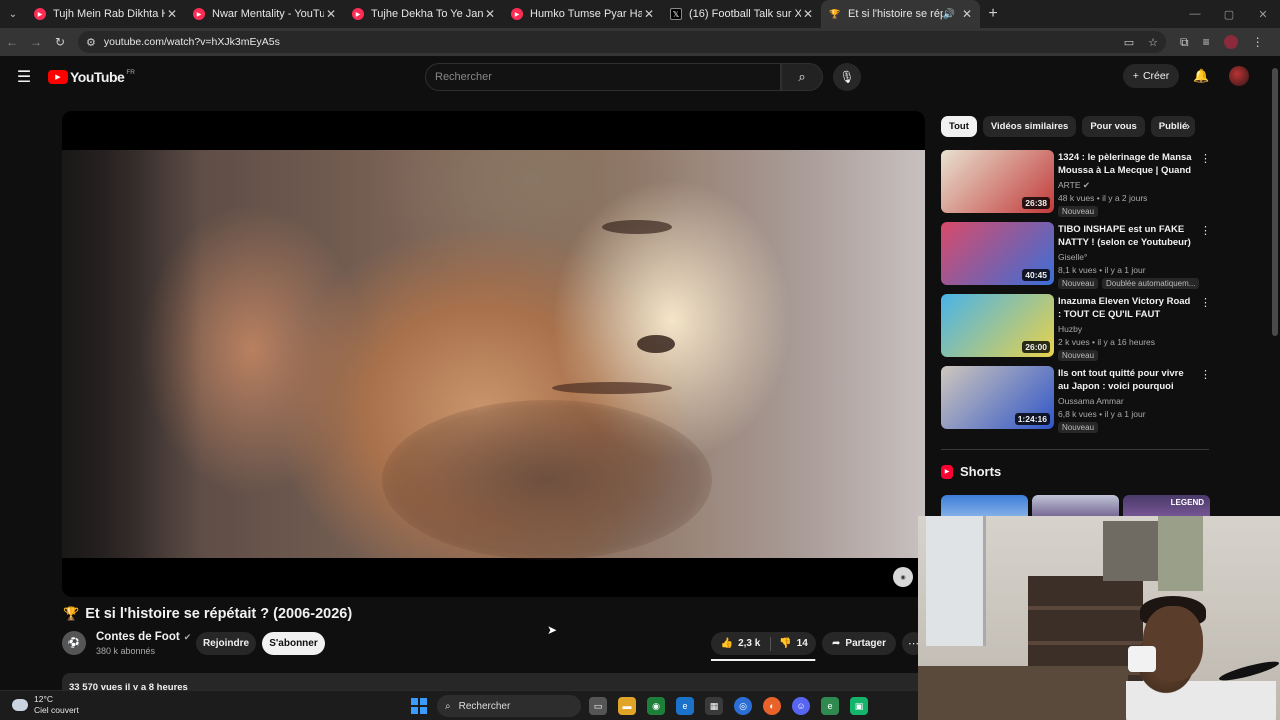 This screenshot has height=720, width=1280. What do you see at coordinates (743, 706) in the screenshot?
I see `chrome-icon: ◎` at bounding box center [743, 706].